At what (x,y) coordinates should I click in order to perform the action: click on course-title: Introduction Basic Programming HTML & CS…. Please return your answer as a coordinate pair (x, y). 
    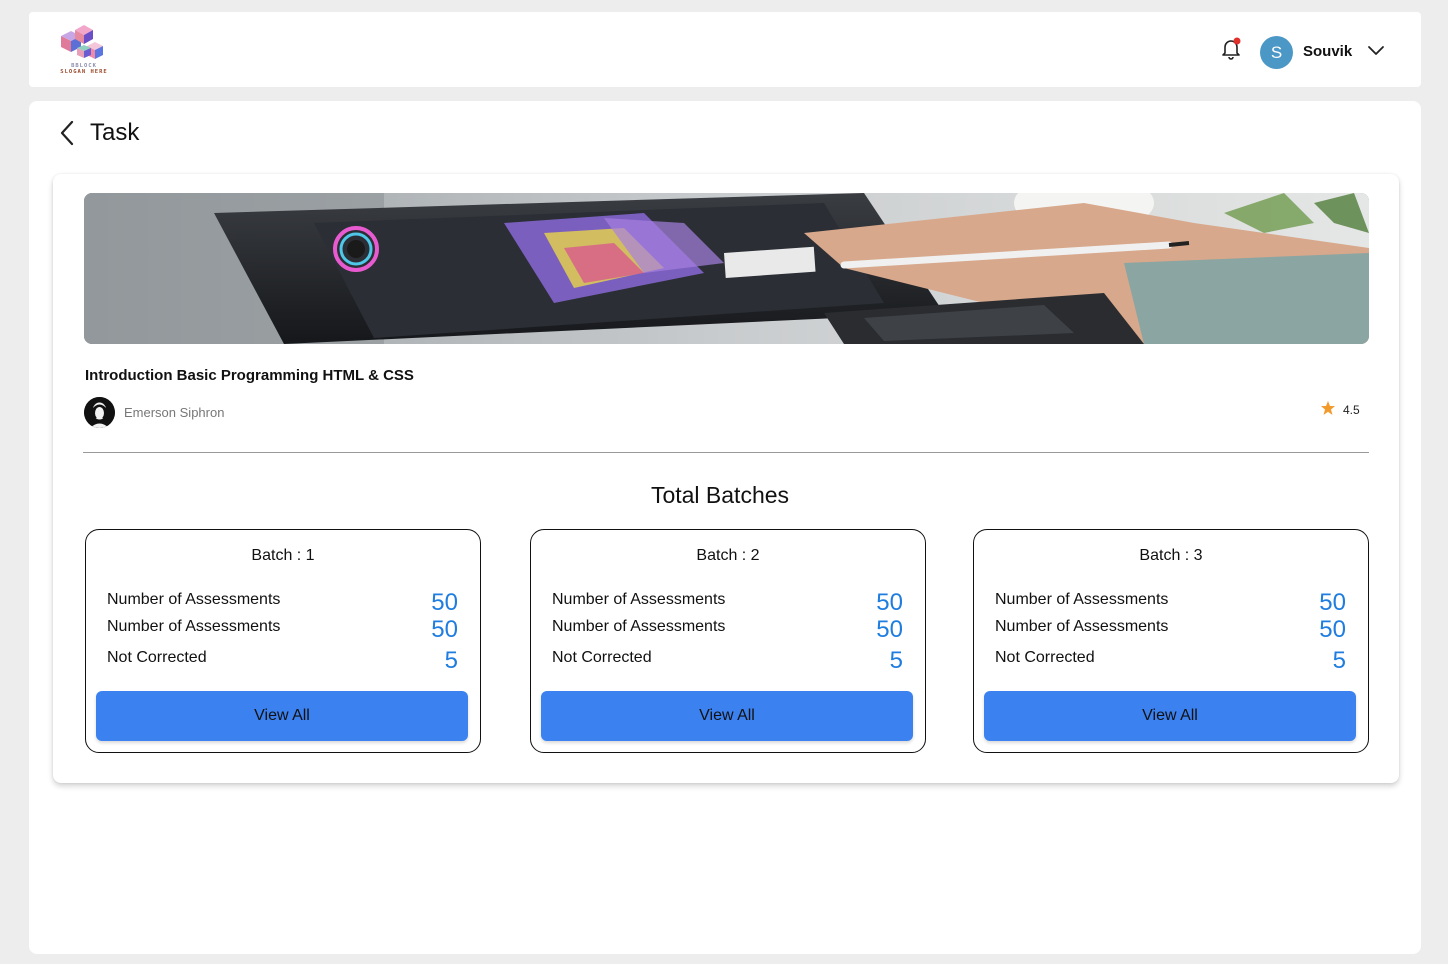
    Looking at the image, I should click on (249, 375).